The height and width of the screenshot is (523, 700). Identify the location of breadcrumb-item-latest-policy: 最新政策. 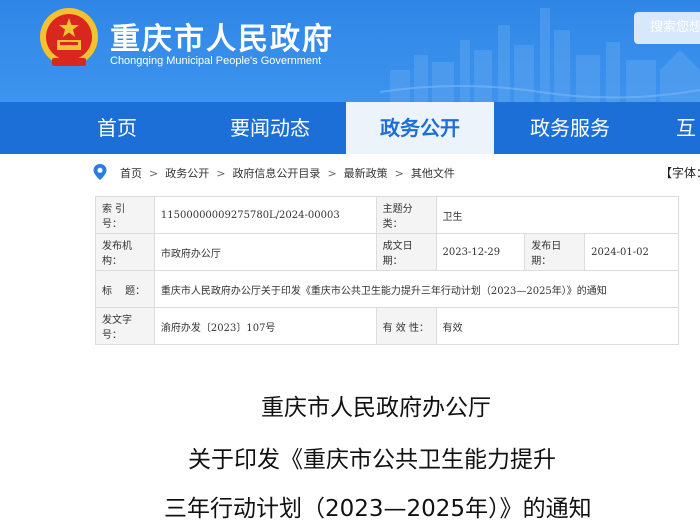
(366, 173).